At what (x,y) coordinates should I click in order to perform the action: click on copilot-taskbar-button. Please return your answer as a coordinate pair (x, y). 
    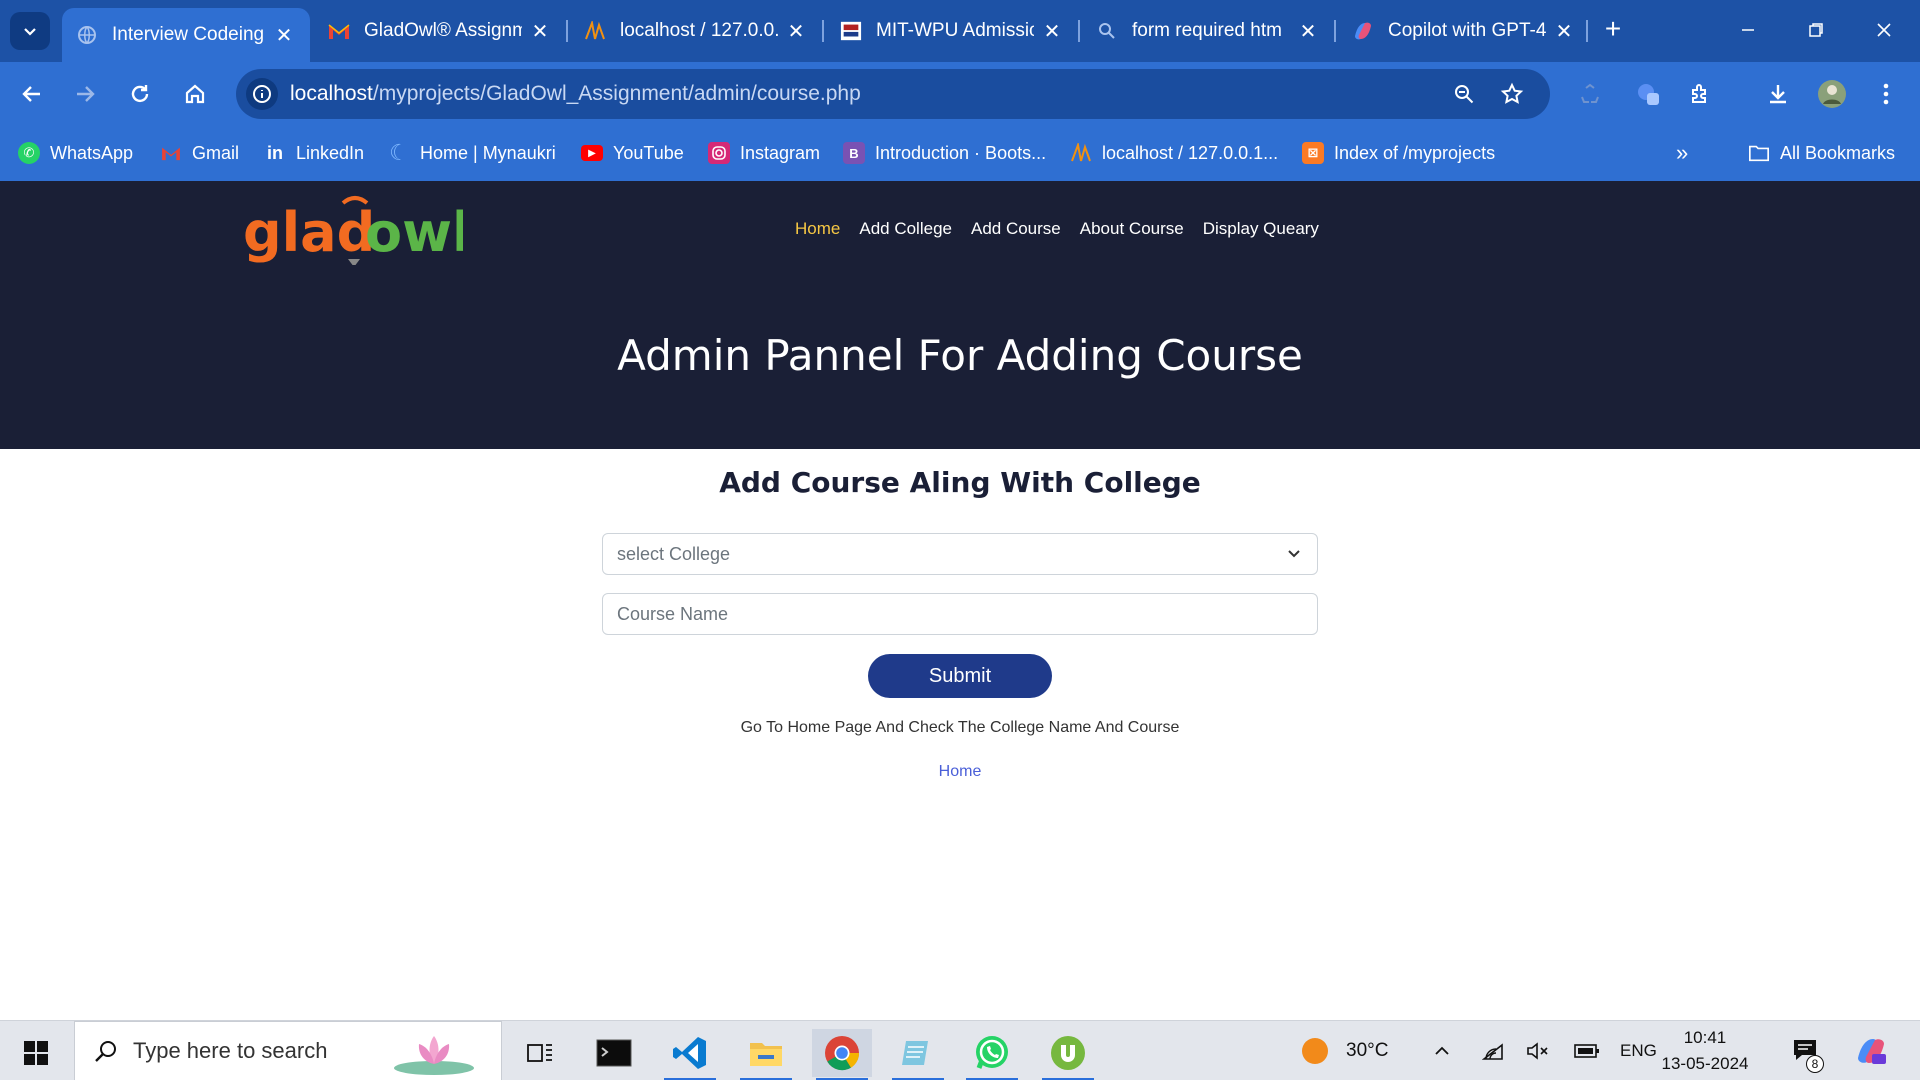
    Looking at the image, I should click on (1871, 1050).